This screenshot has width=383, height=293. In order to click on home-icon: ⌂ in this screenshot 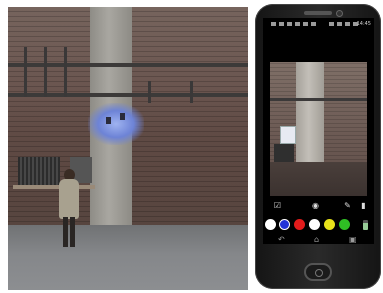, I will do `click(316, 240)`.